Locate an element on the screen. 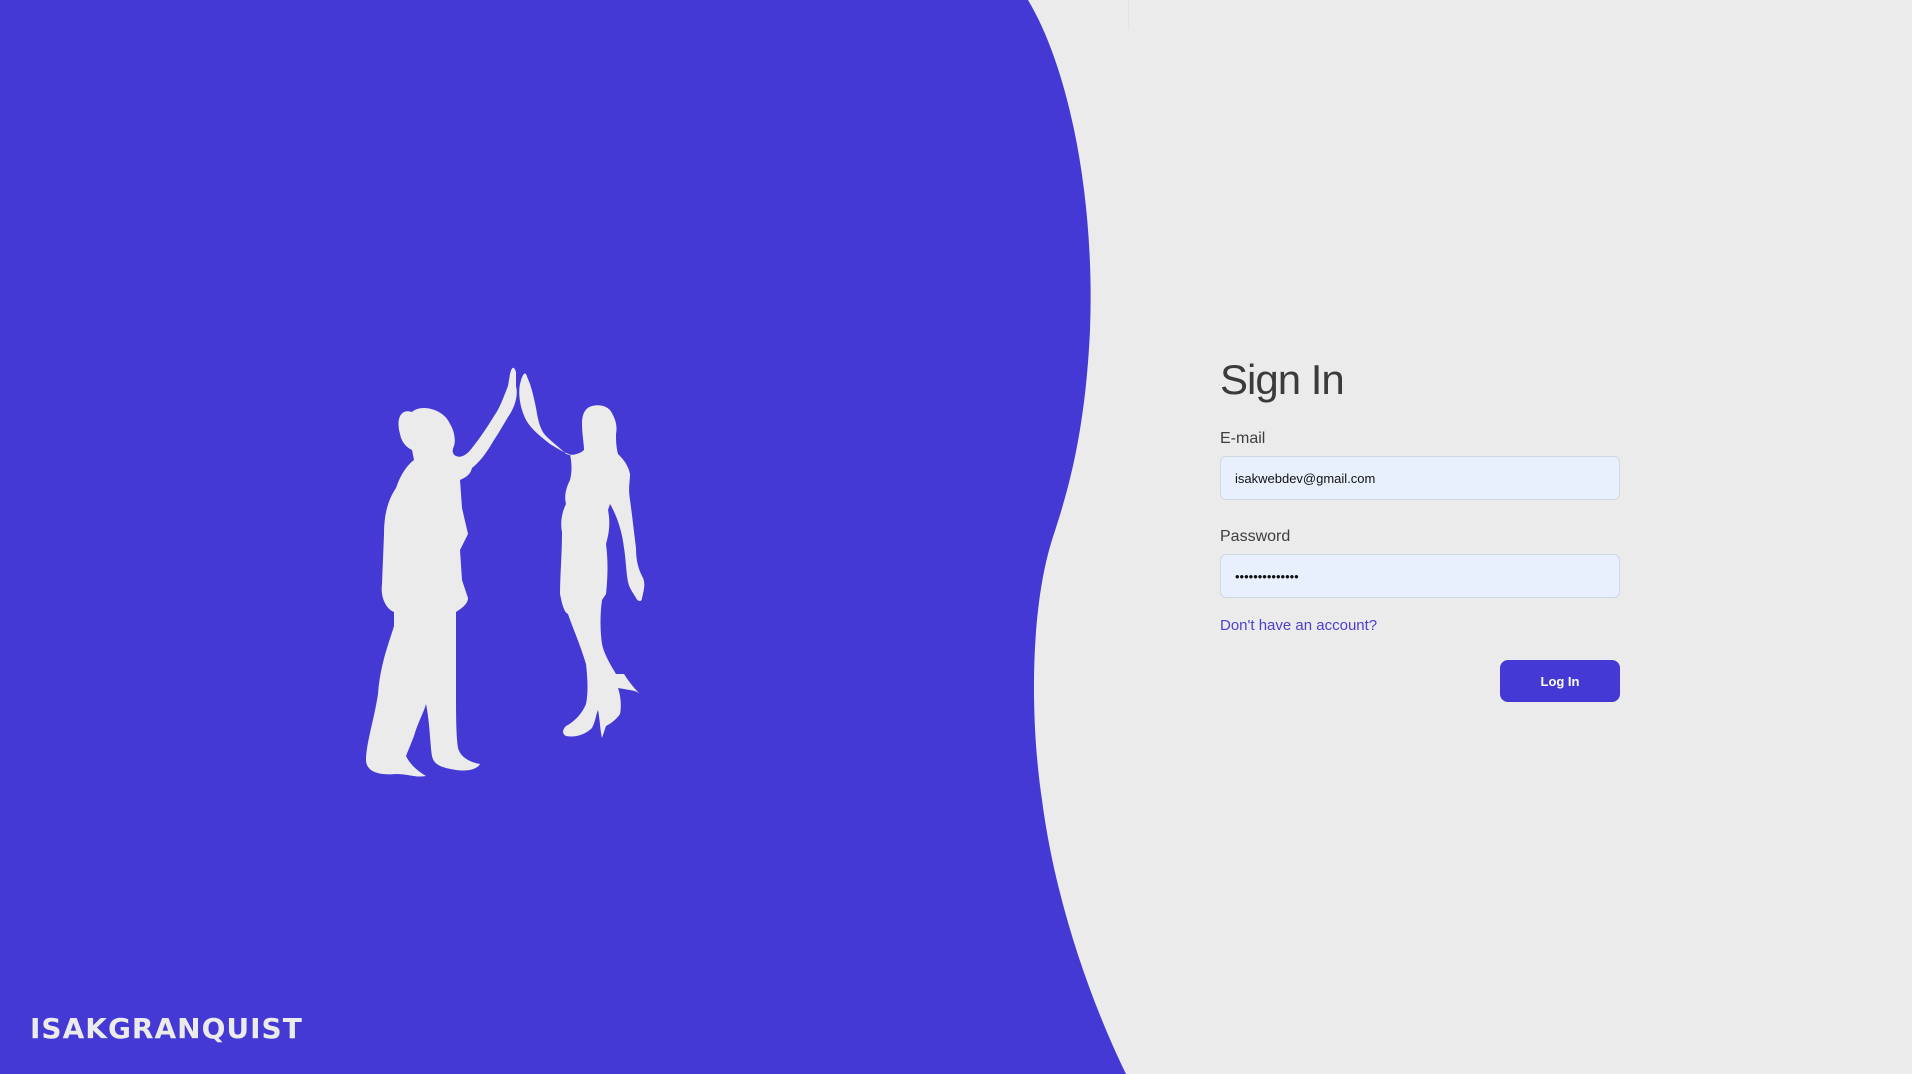 The width and height of the screenshot is (1912, 1074). brand-logo: ISAKGRANQUIST is located at coordinates (166, 1028).